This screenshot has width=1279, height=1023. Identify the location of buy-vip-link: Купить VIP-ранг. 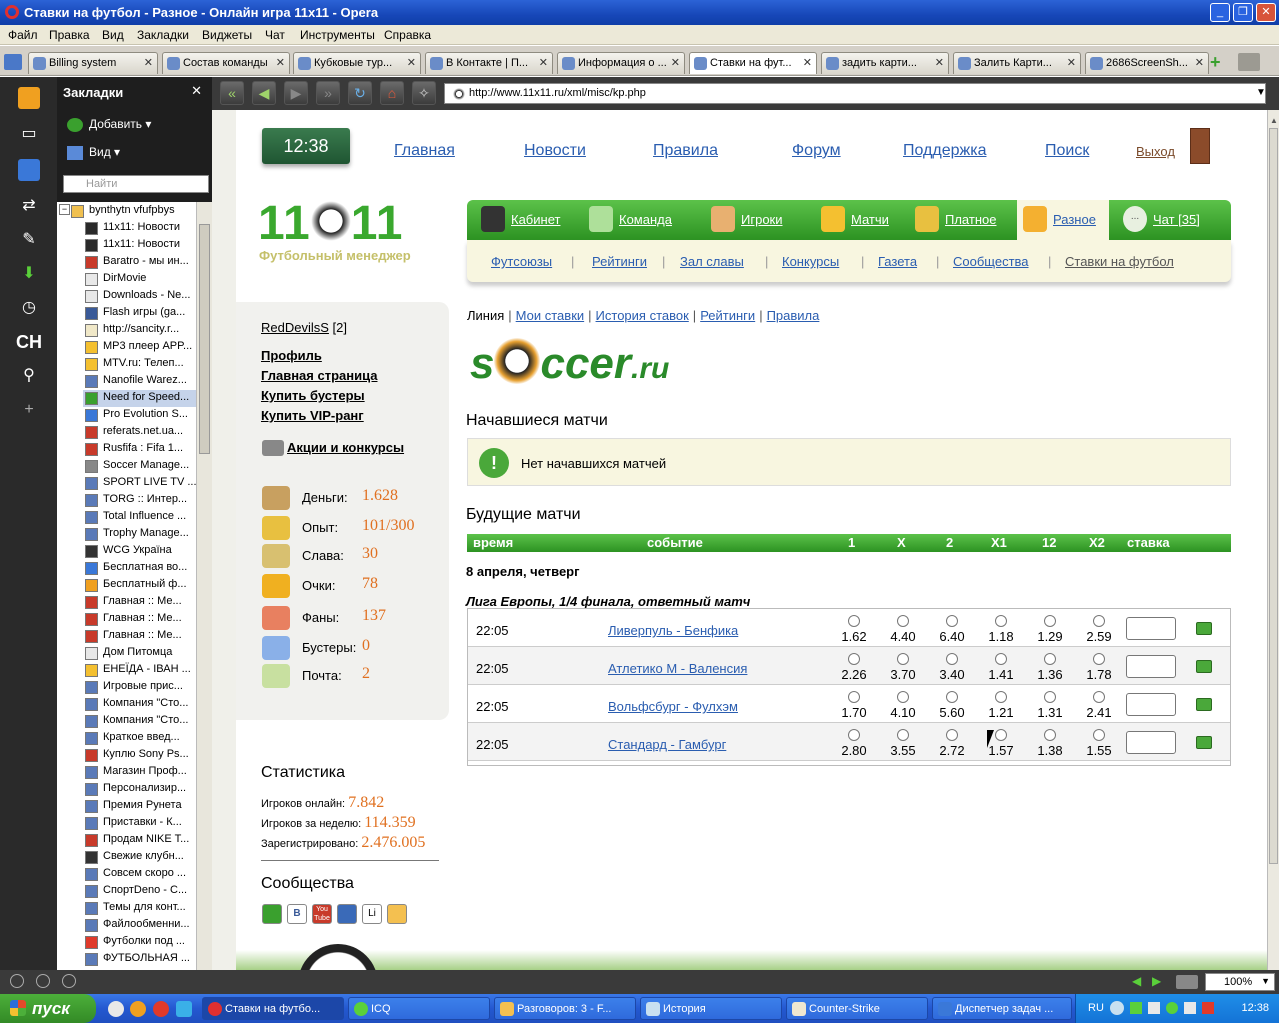
(312, 415).